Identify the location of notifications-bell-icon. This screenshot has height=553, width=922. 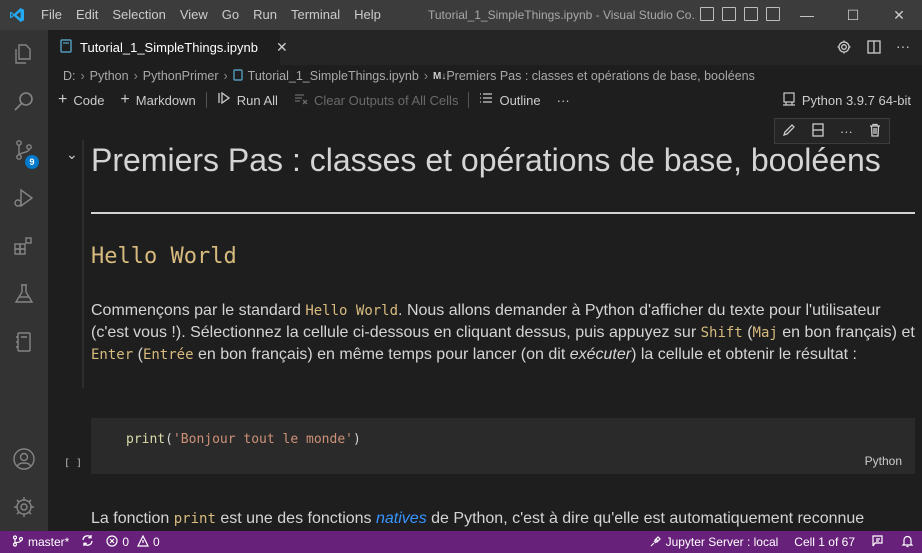
(907, 542).